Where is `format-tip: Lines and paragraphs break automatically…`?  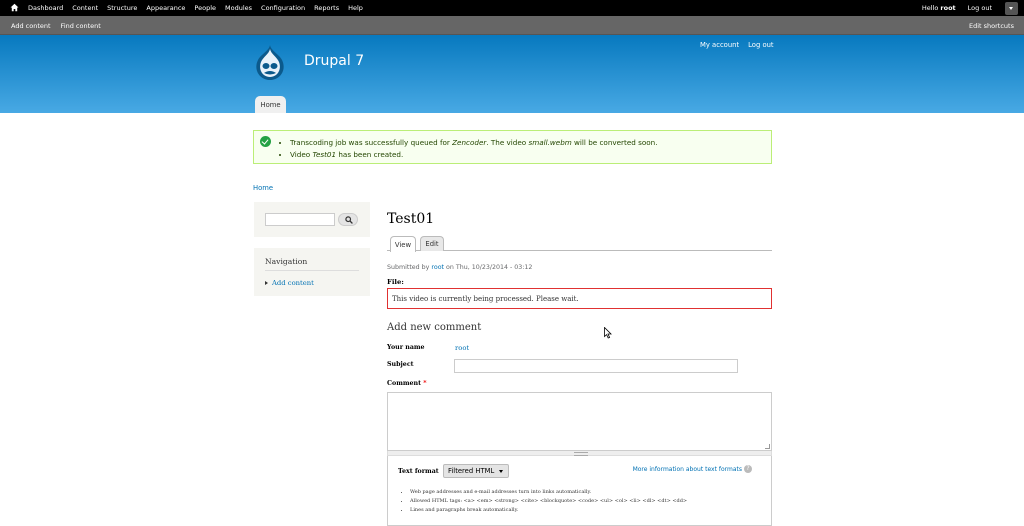 format-tip: Lines and paragraphs break automatically… is located at coordinates (548, 510).